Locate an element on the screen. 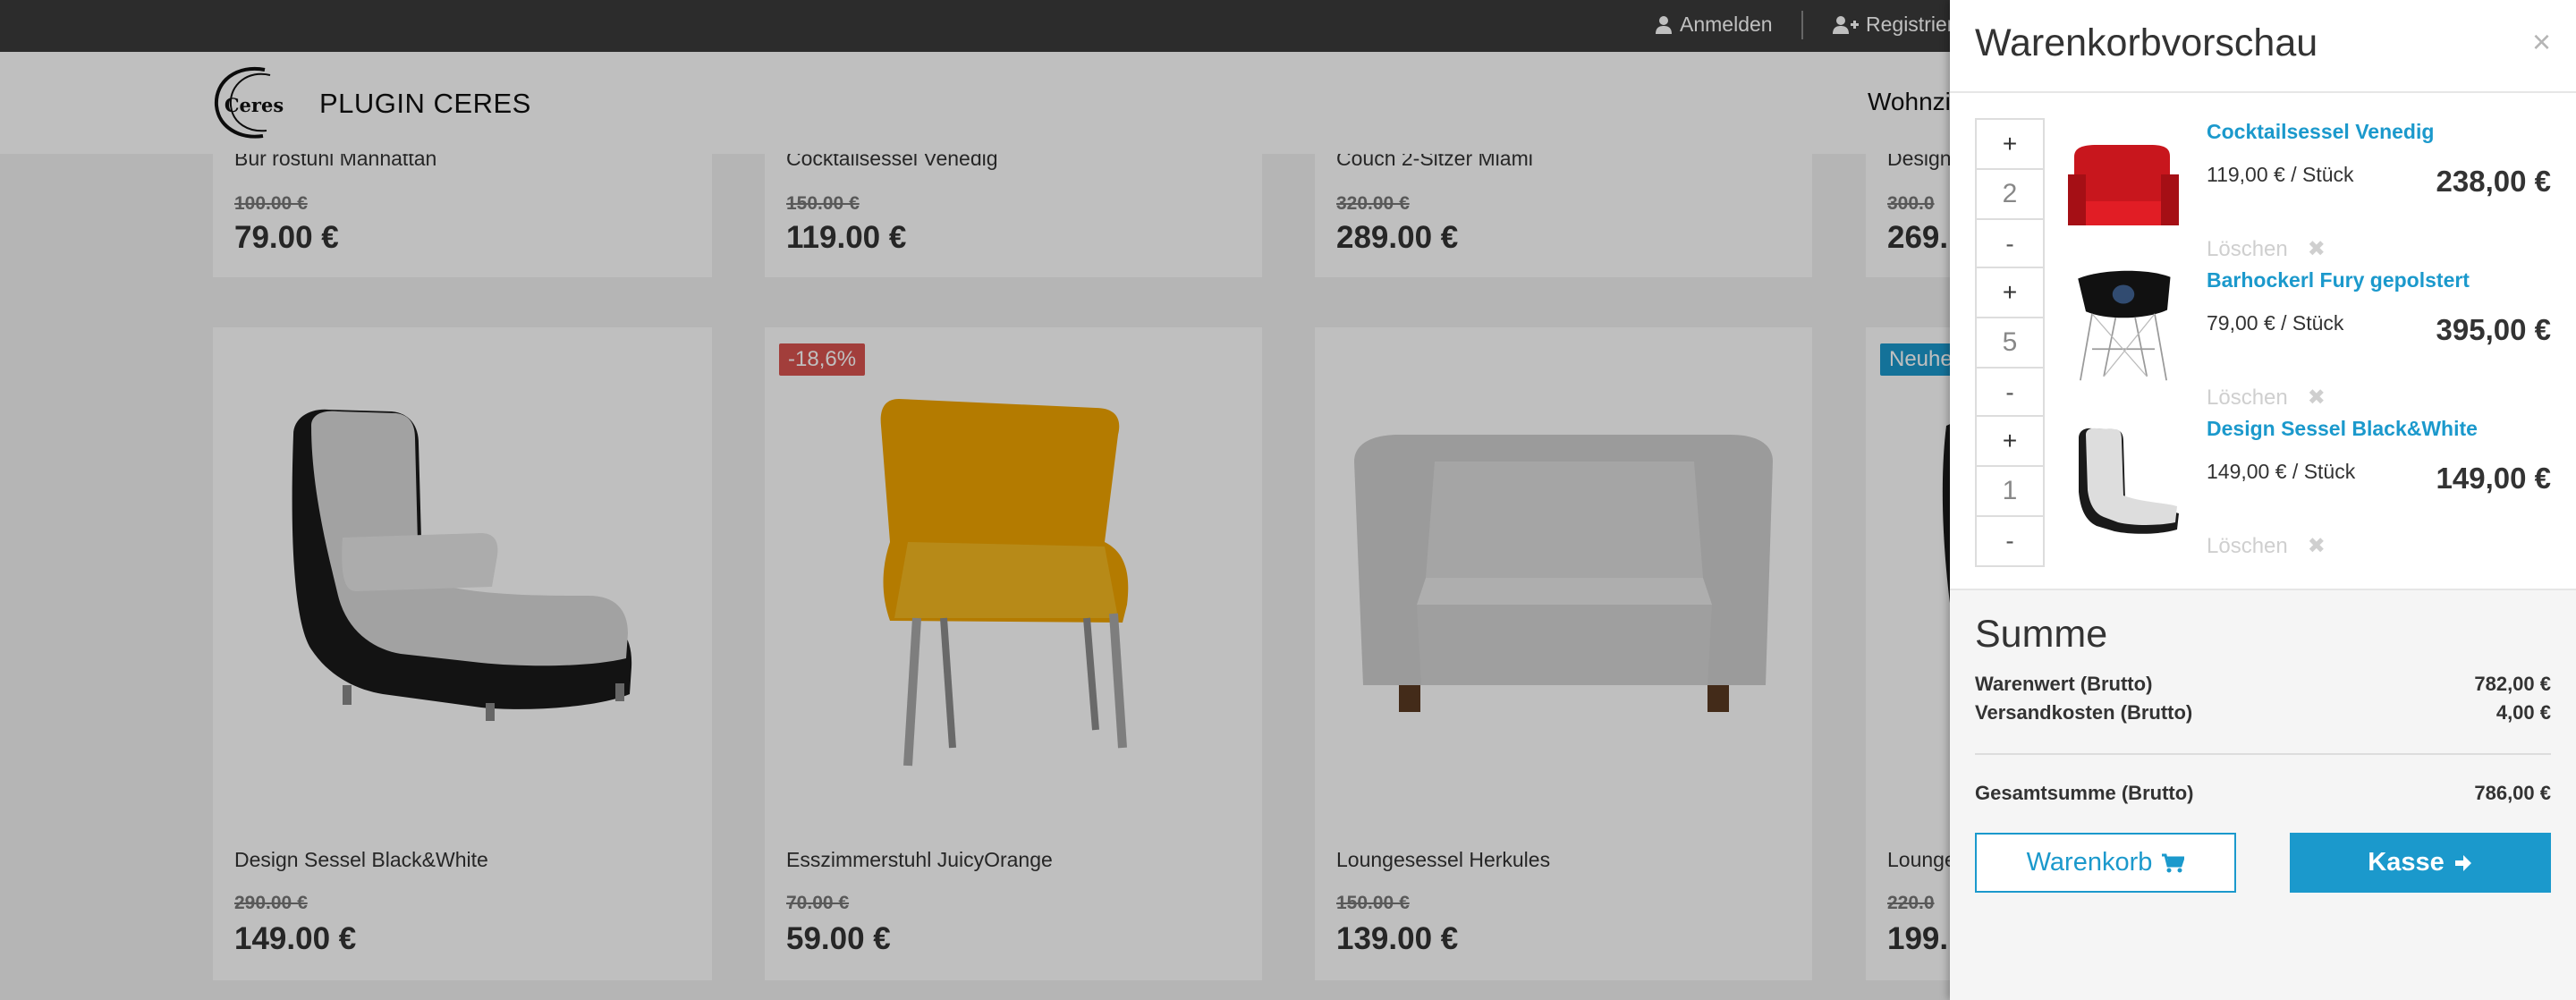  goods-value: 782,00 € is located at coordinates (2512, 684).